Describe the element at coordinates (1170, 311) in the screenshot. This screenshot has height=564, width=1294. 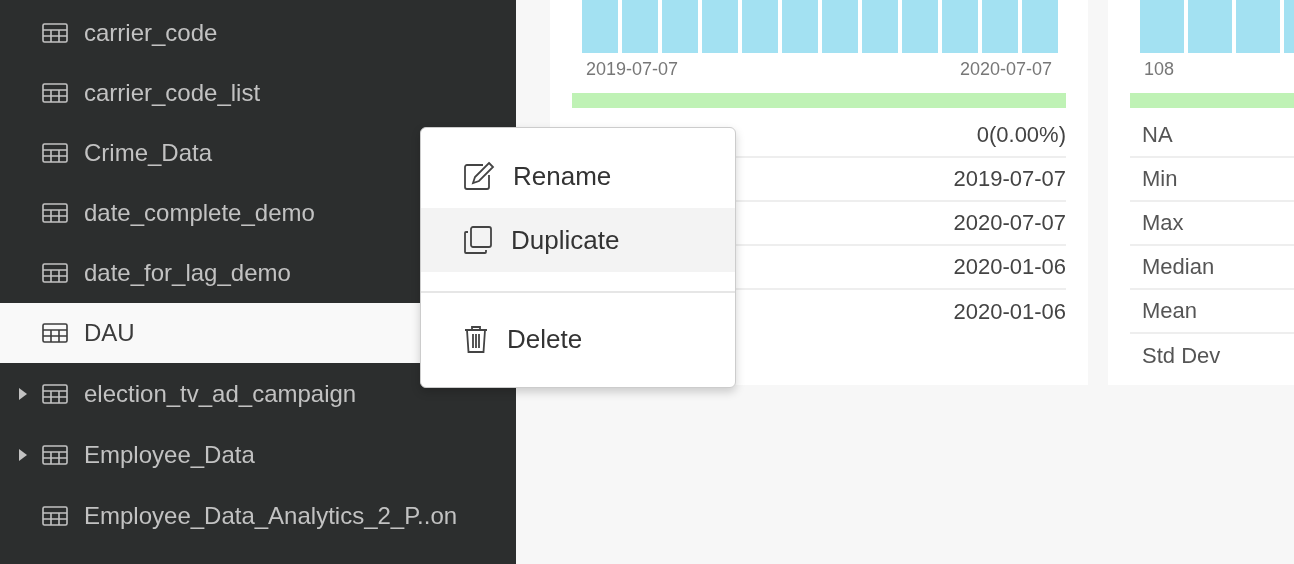
I see `stat-label: Mean` at that location.